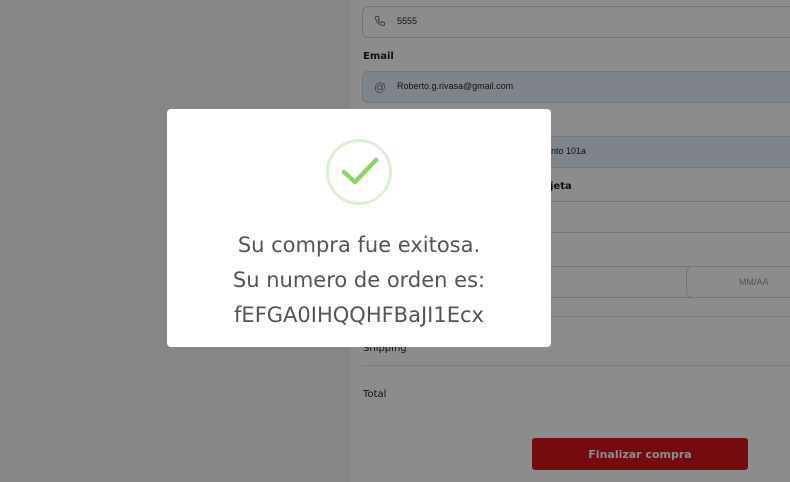  Describe the element at coordinates (359, 315) in the screenshot. I see `order-number: fEFGA0IHQQHFBaJI1Ecx` at that location.